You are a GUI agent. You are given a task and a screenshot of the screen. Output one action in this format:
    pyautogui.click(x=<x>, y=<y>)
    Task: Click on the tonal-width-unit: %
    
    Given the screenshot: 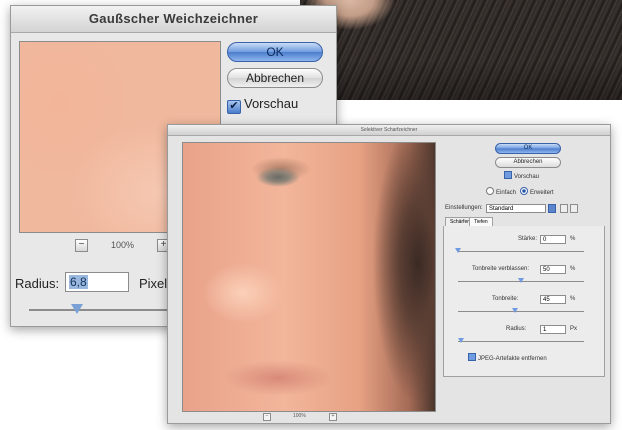 What is the action you would take?
    pyautogui.click(x=573, y=299)
    